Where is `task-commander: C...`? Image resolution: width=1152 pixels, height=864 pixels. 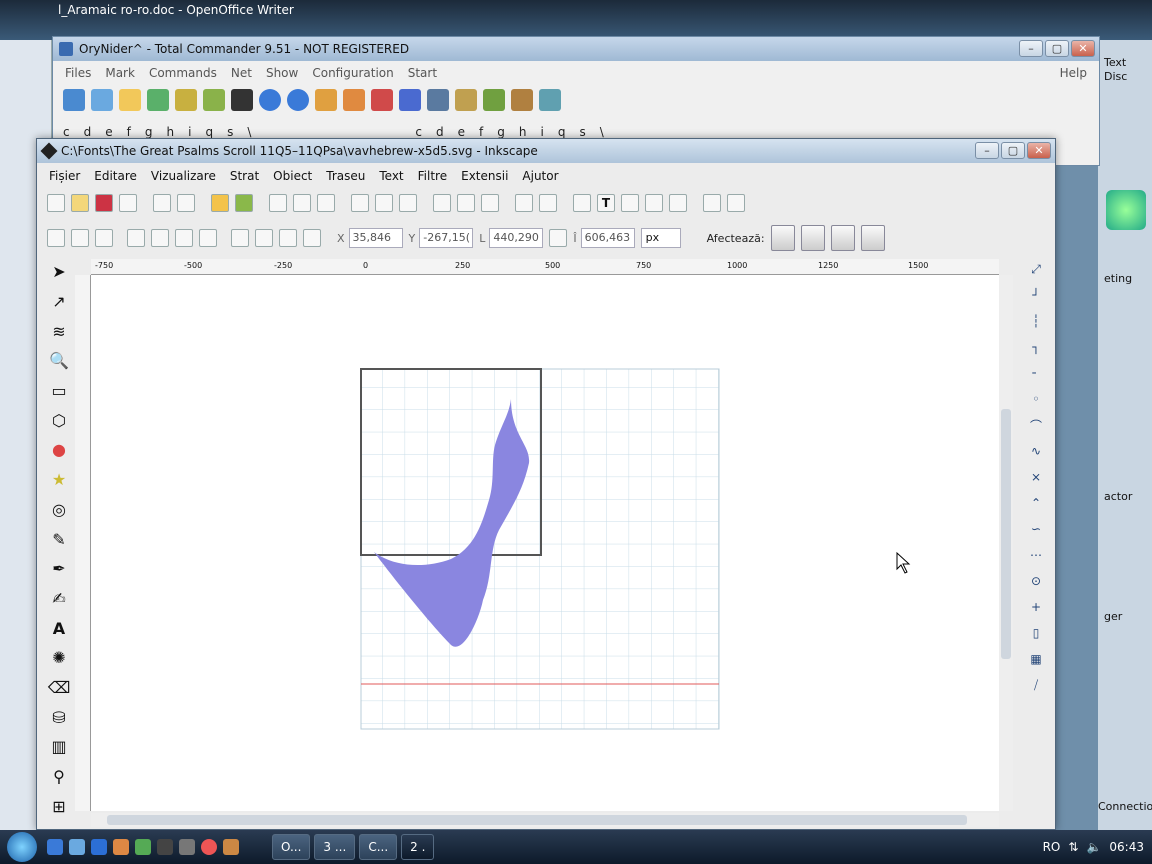 task-commander: C... is located at coordinates (378, 847).